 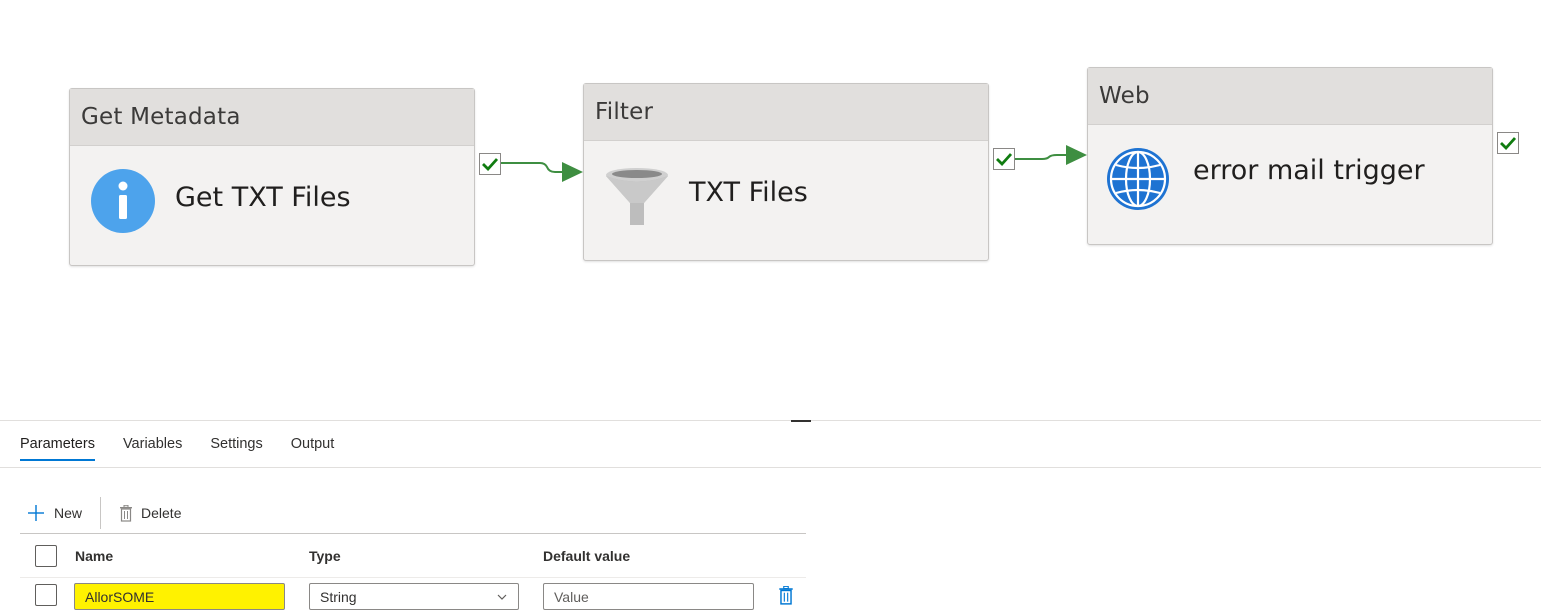 I want to click on splitter-handle, so click(x=801, y=421).